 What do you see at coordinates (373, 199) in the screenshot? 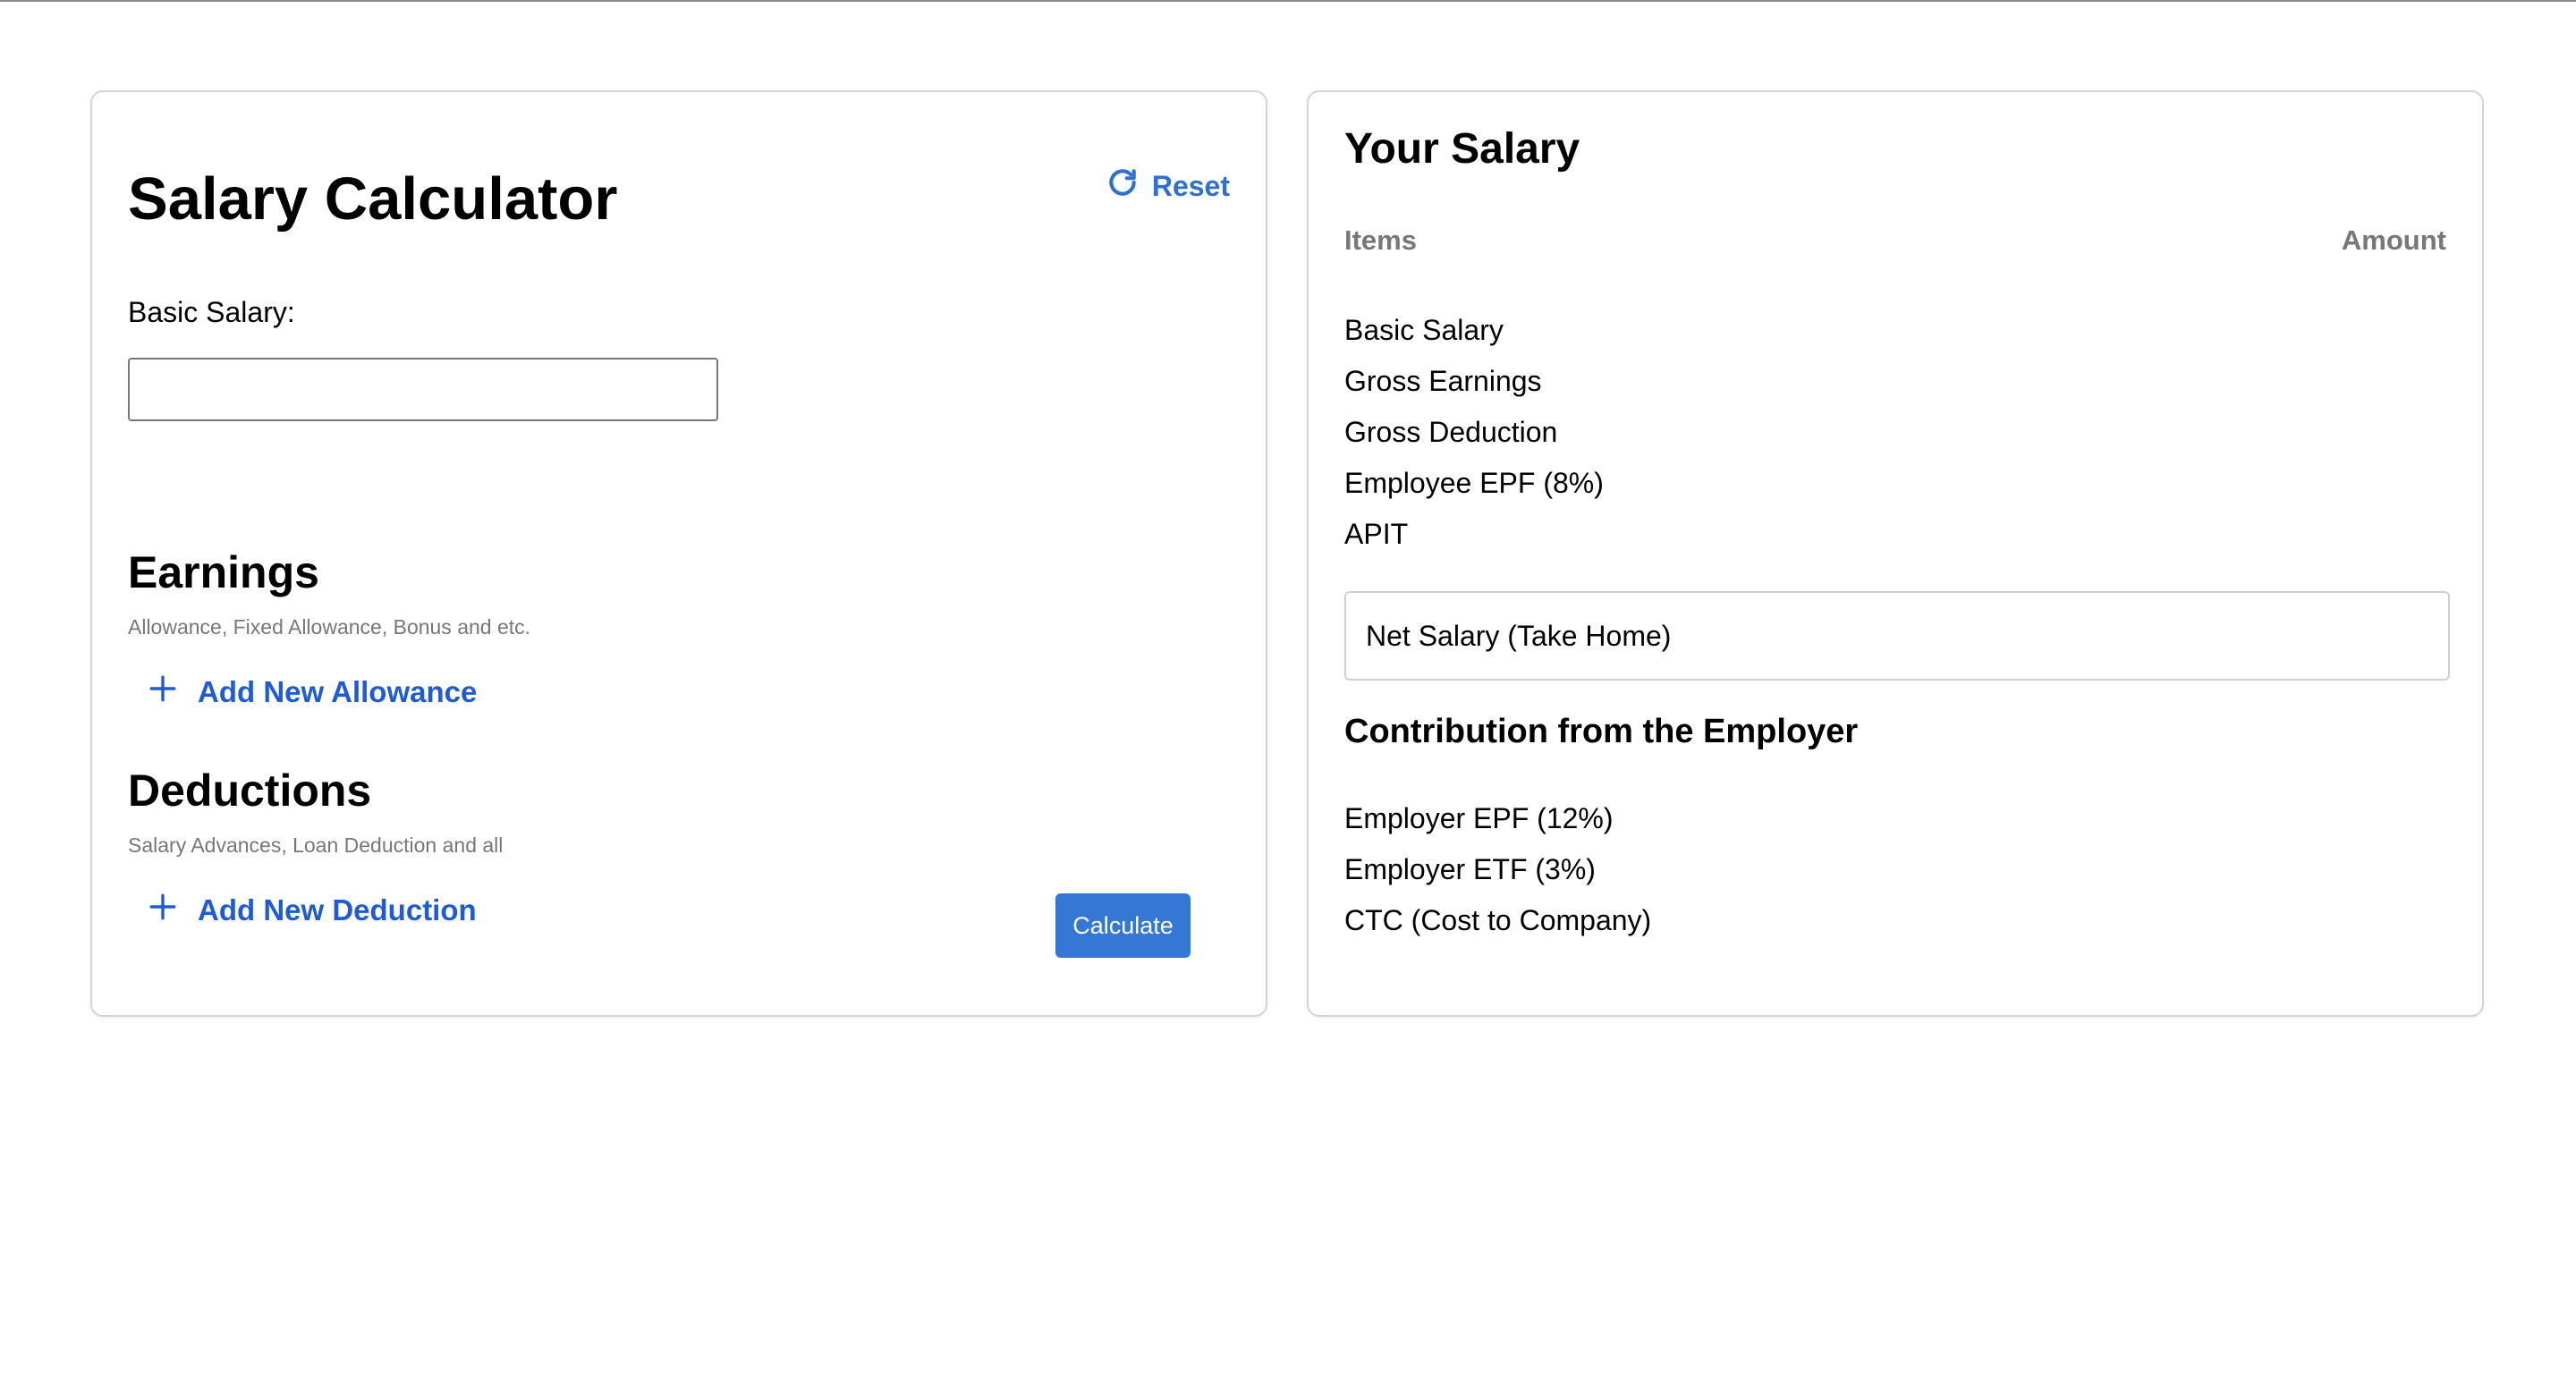
I see `page-title: Salary Calculator` at bounding box center [373, 199].